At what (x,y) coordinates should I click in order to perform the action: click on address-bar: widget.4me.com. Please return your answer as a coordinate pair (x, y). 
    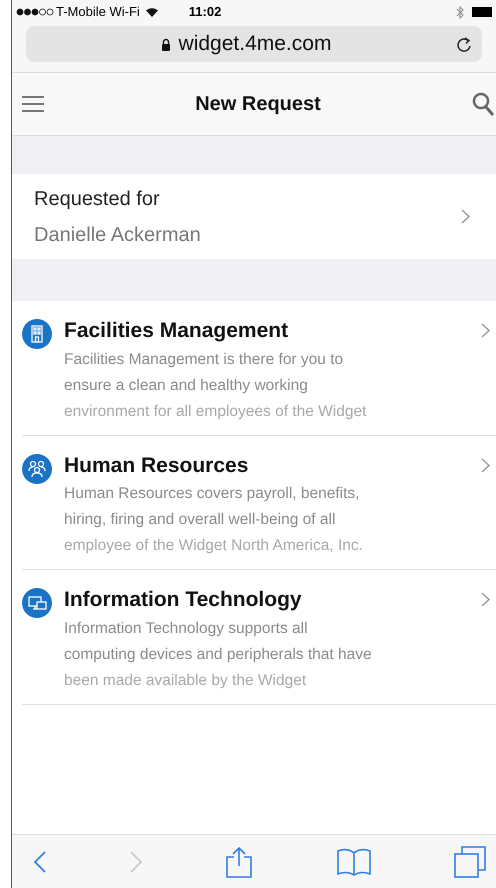
    Looking at the image, I should click on (254, 44).